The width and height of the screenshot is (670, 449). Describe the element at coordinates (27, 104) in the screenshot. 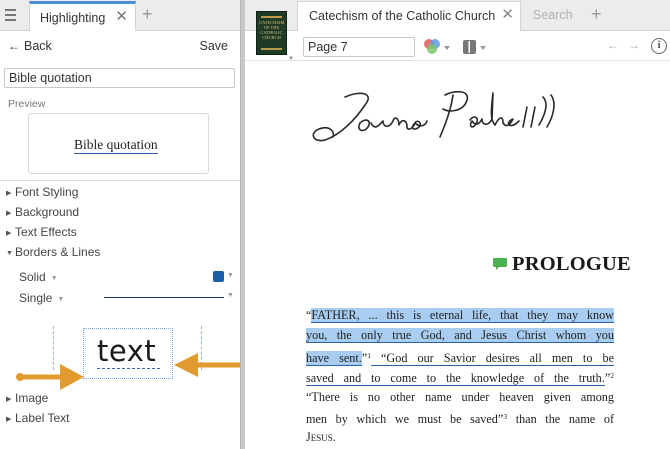

I see `preview-label: Preview` at that location.